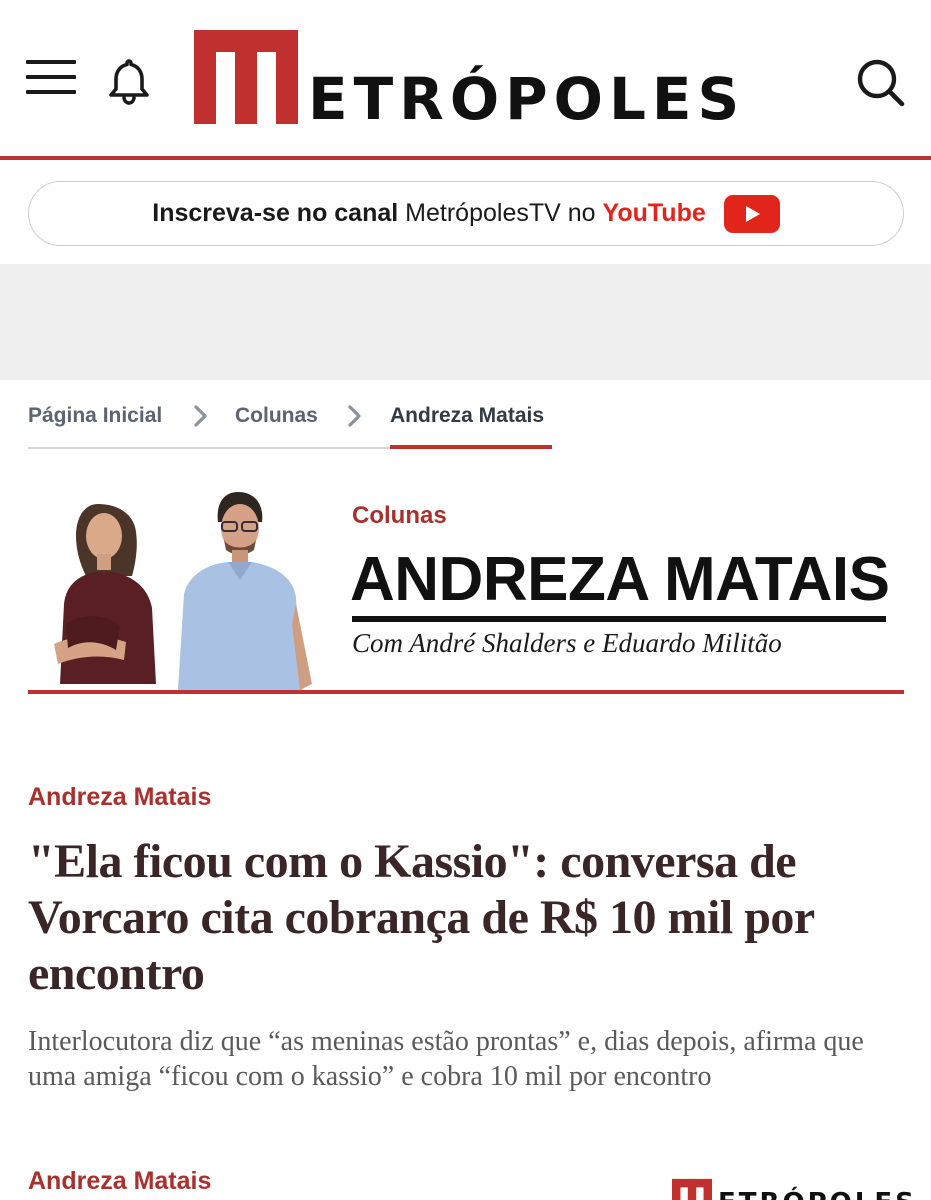 Image resolution: width=931 pixels, height=1200 pixels. Describe the element at coordinates (527, 99) in the screenshot. I see `logo-wordmark: ETRÓPOLES` at that location.